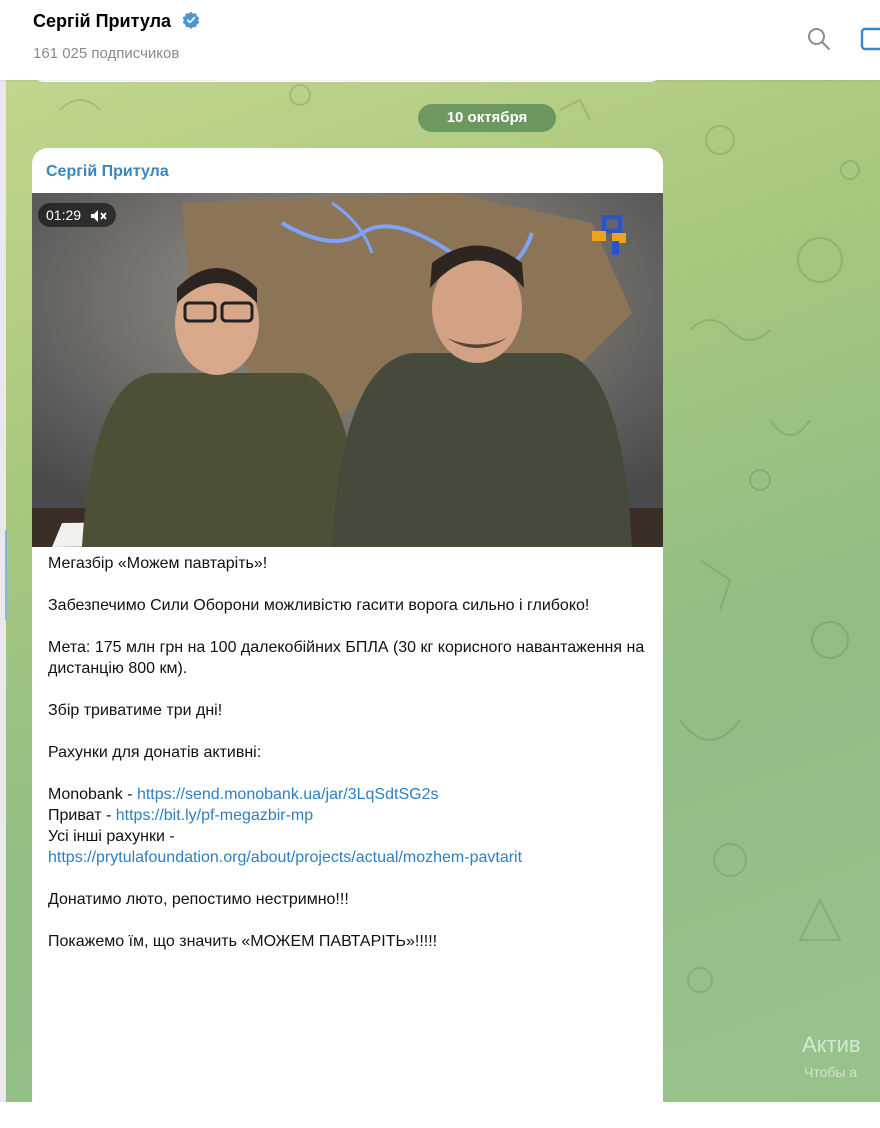  I want to click on mute-icon, so click(99, 216).